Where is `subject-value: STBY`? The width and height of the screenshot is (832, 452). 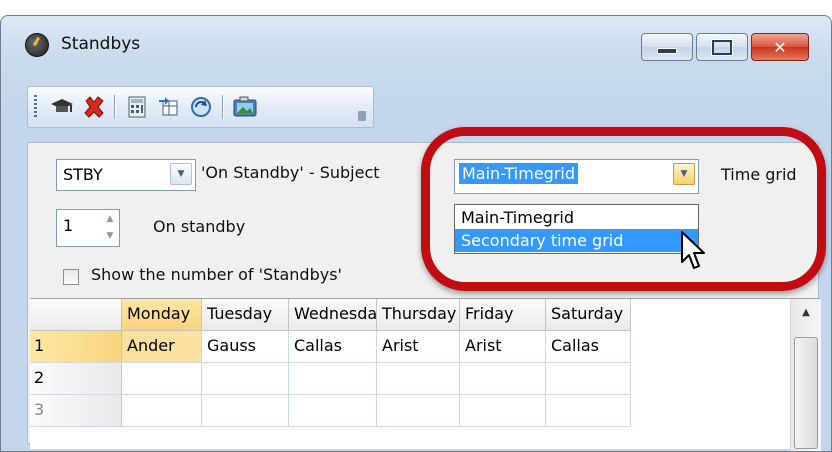
subject-value: STBY is located at coordinates (83, 174).